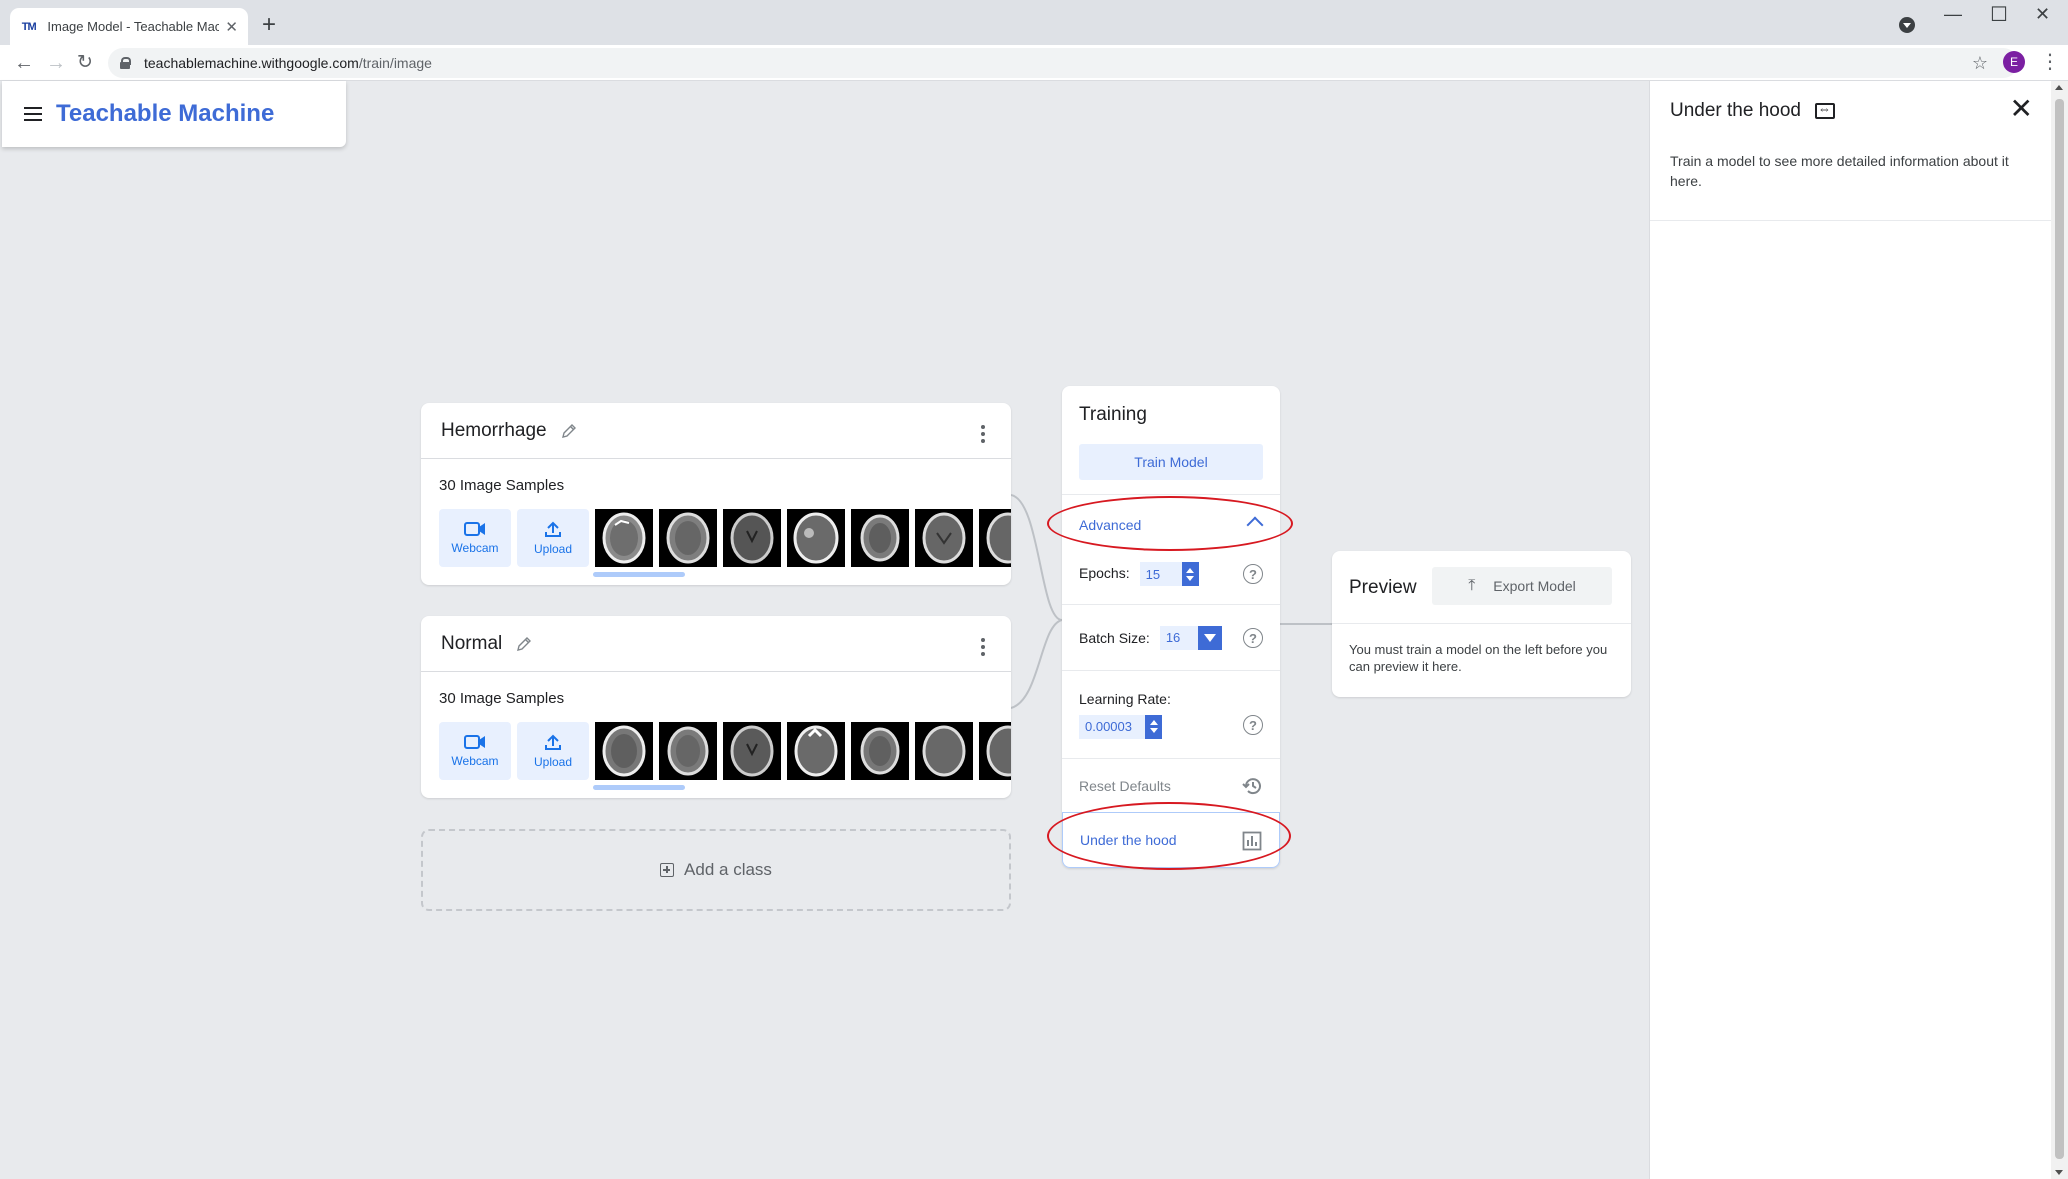 The width and height of the screenshot is (2068, 1179). I want to click on scroll-down-icon, so click(2059, 1172).